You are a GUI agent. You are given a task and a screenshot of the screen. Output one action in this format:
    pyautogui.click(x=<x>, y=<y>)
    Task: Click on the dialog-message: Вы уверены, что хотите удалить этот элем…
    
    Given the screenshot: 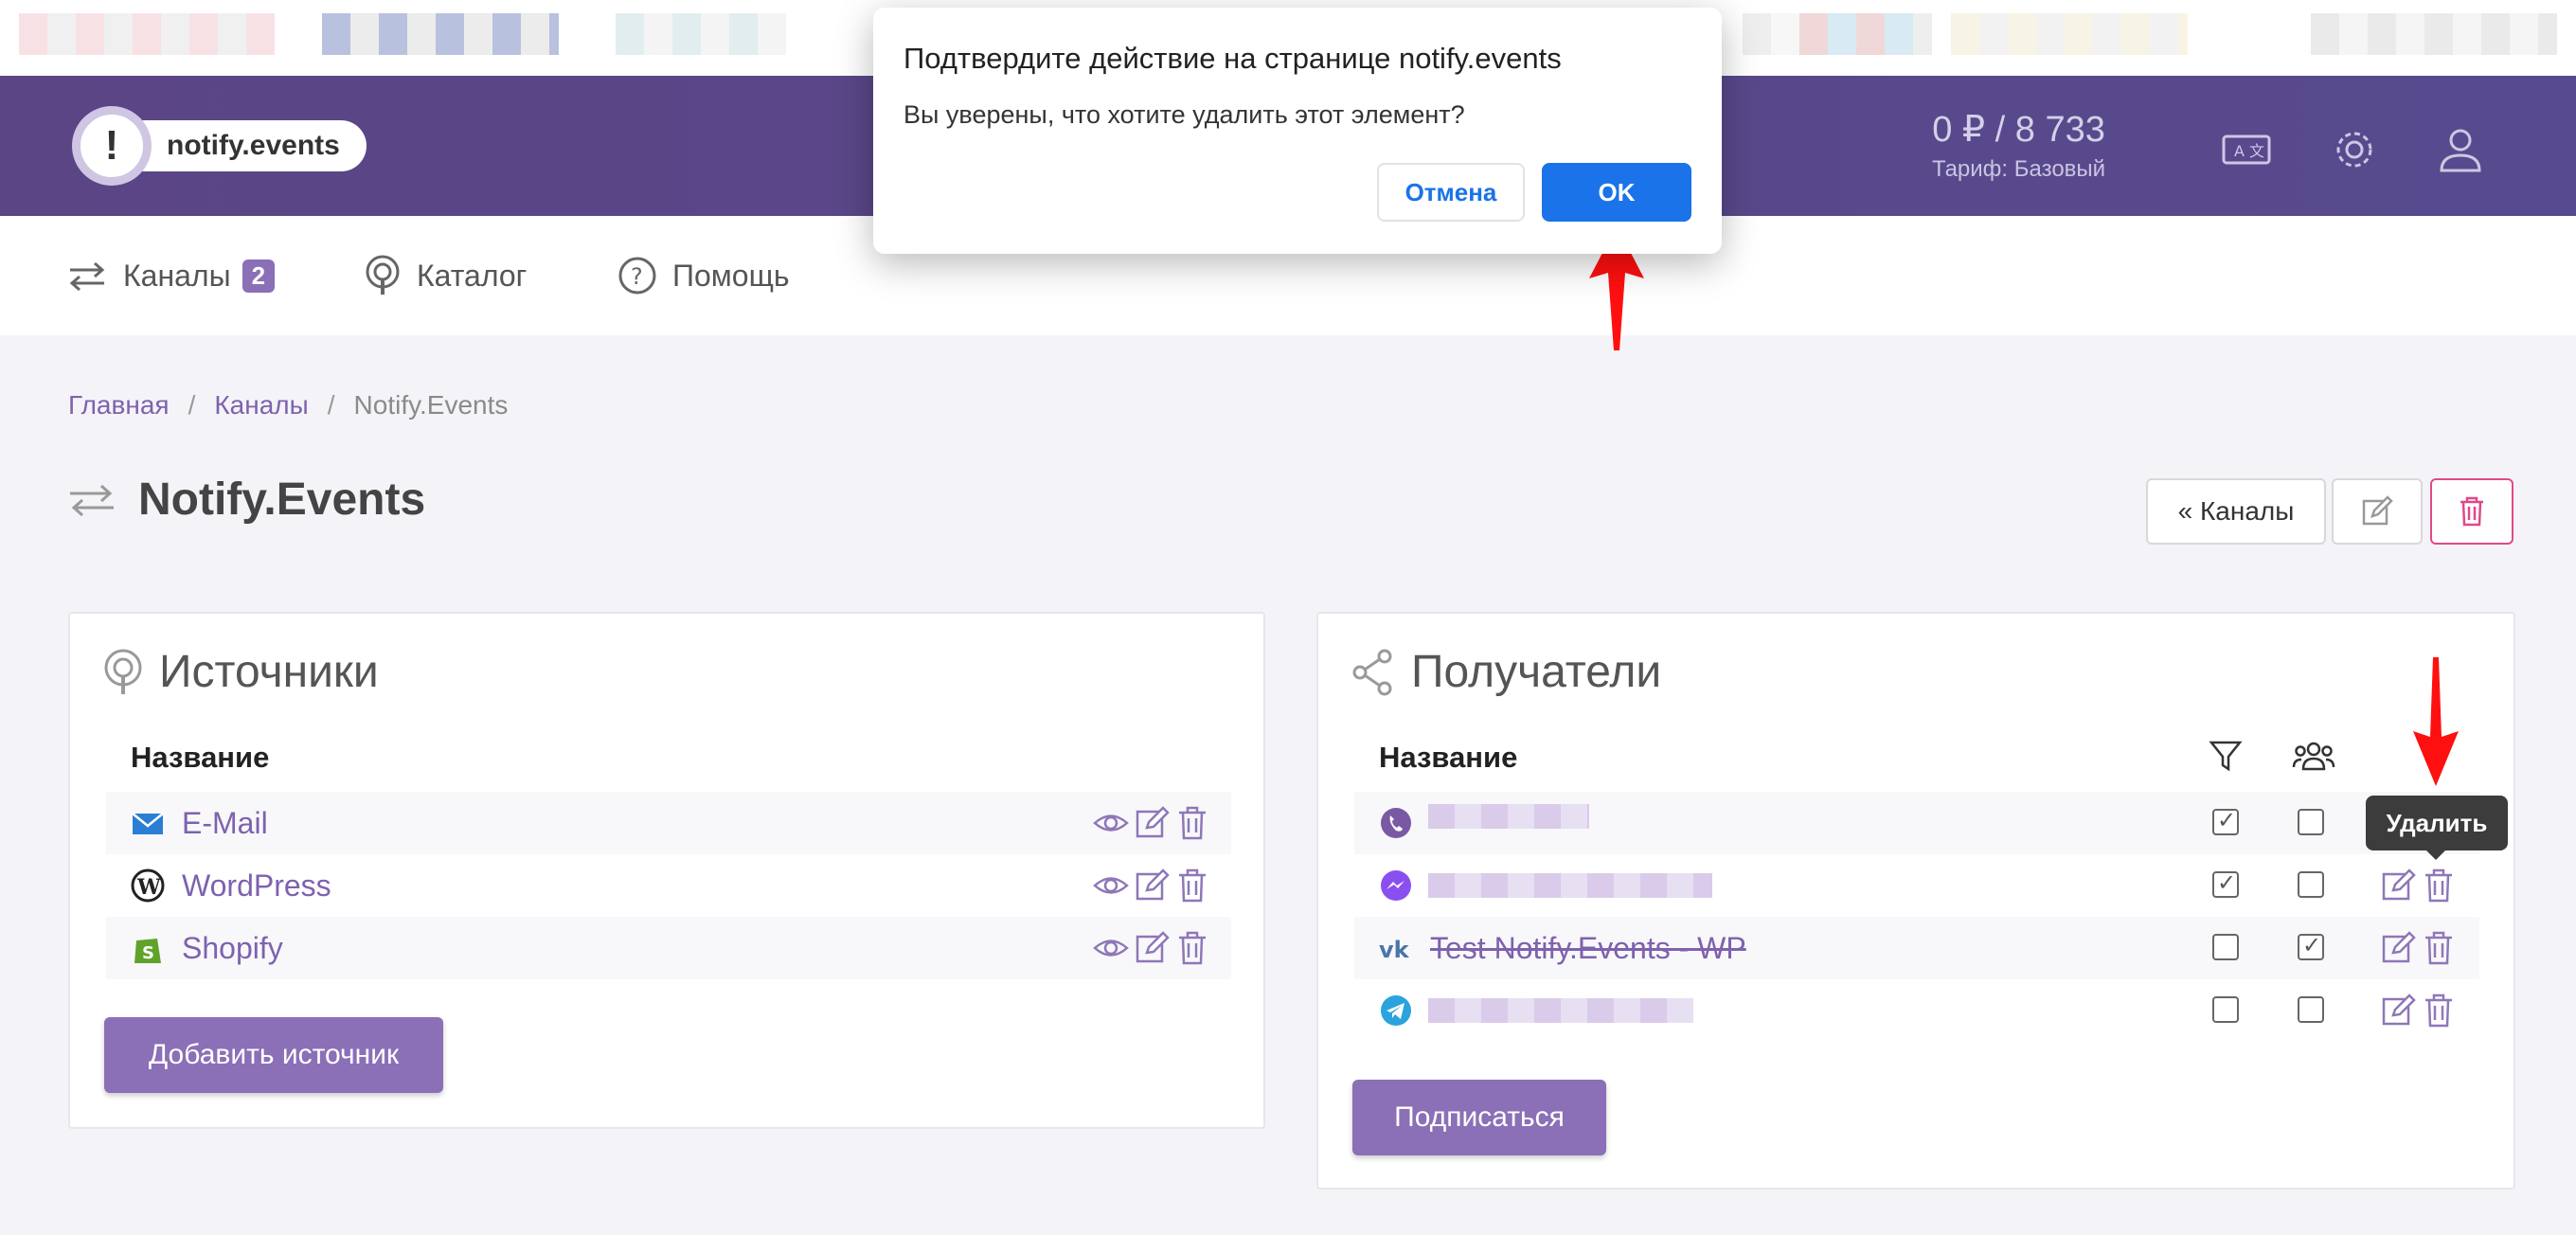 What is the action you would take?
    pyautogui.click(x=1184, y=115)
    